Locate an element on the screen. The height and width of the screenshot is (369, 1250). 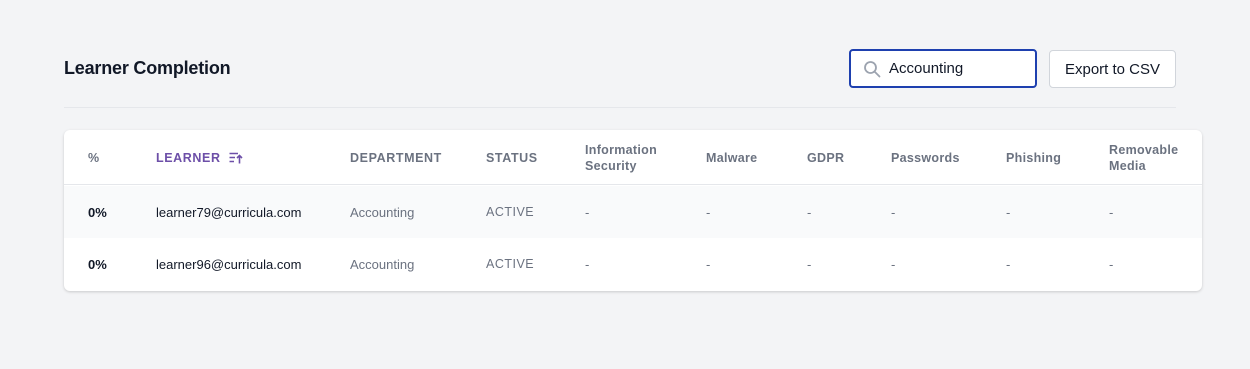
column-header-information-security: Information Security is located at coordinates (621, 157).